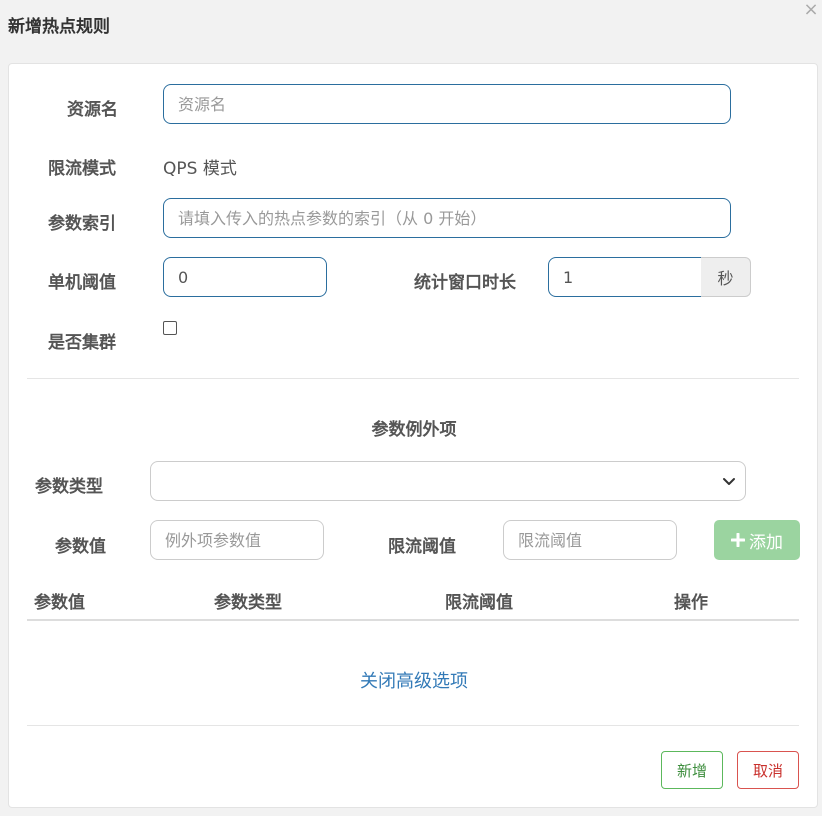 This screenshot has width=822, height=816. What do you see at coordinates (726, 277) in the screenshot?
I see `window-unit: 秒` at bounding box center [726, 277].